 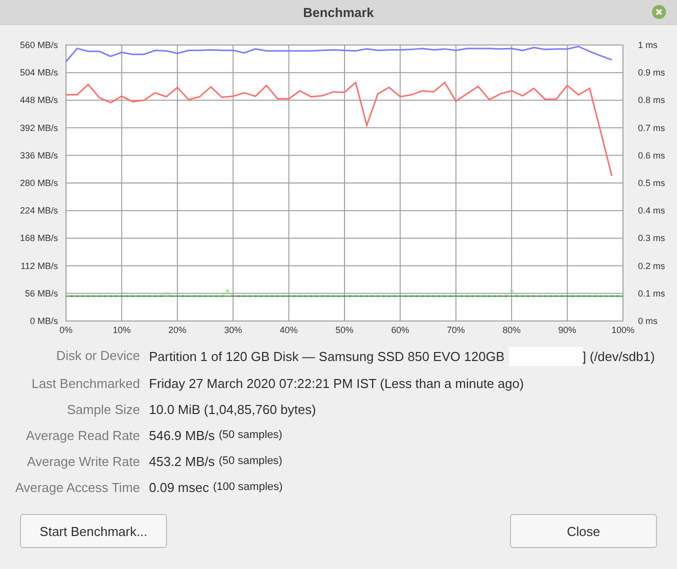 I want to click on axis-label: 0.6 ms, so click(x=652, y=155).